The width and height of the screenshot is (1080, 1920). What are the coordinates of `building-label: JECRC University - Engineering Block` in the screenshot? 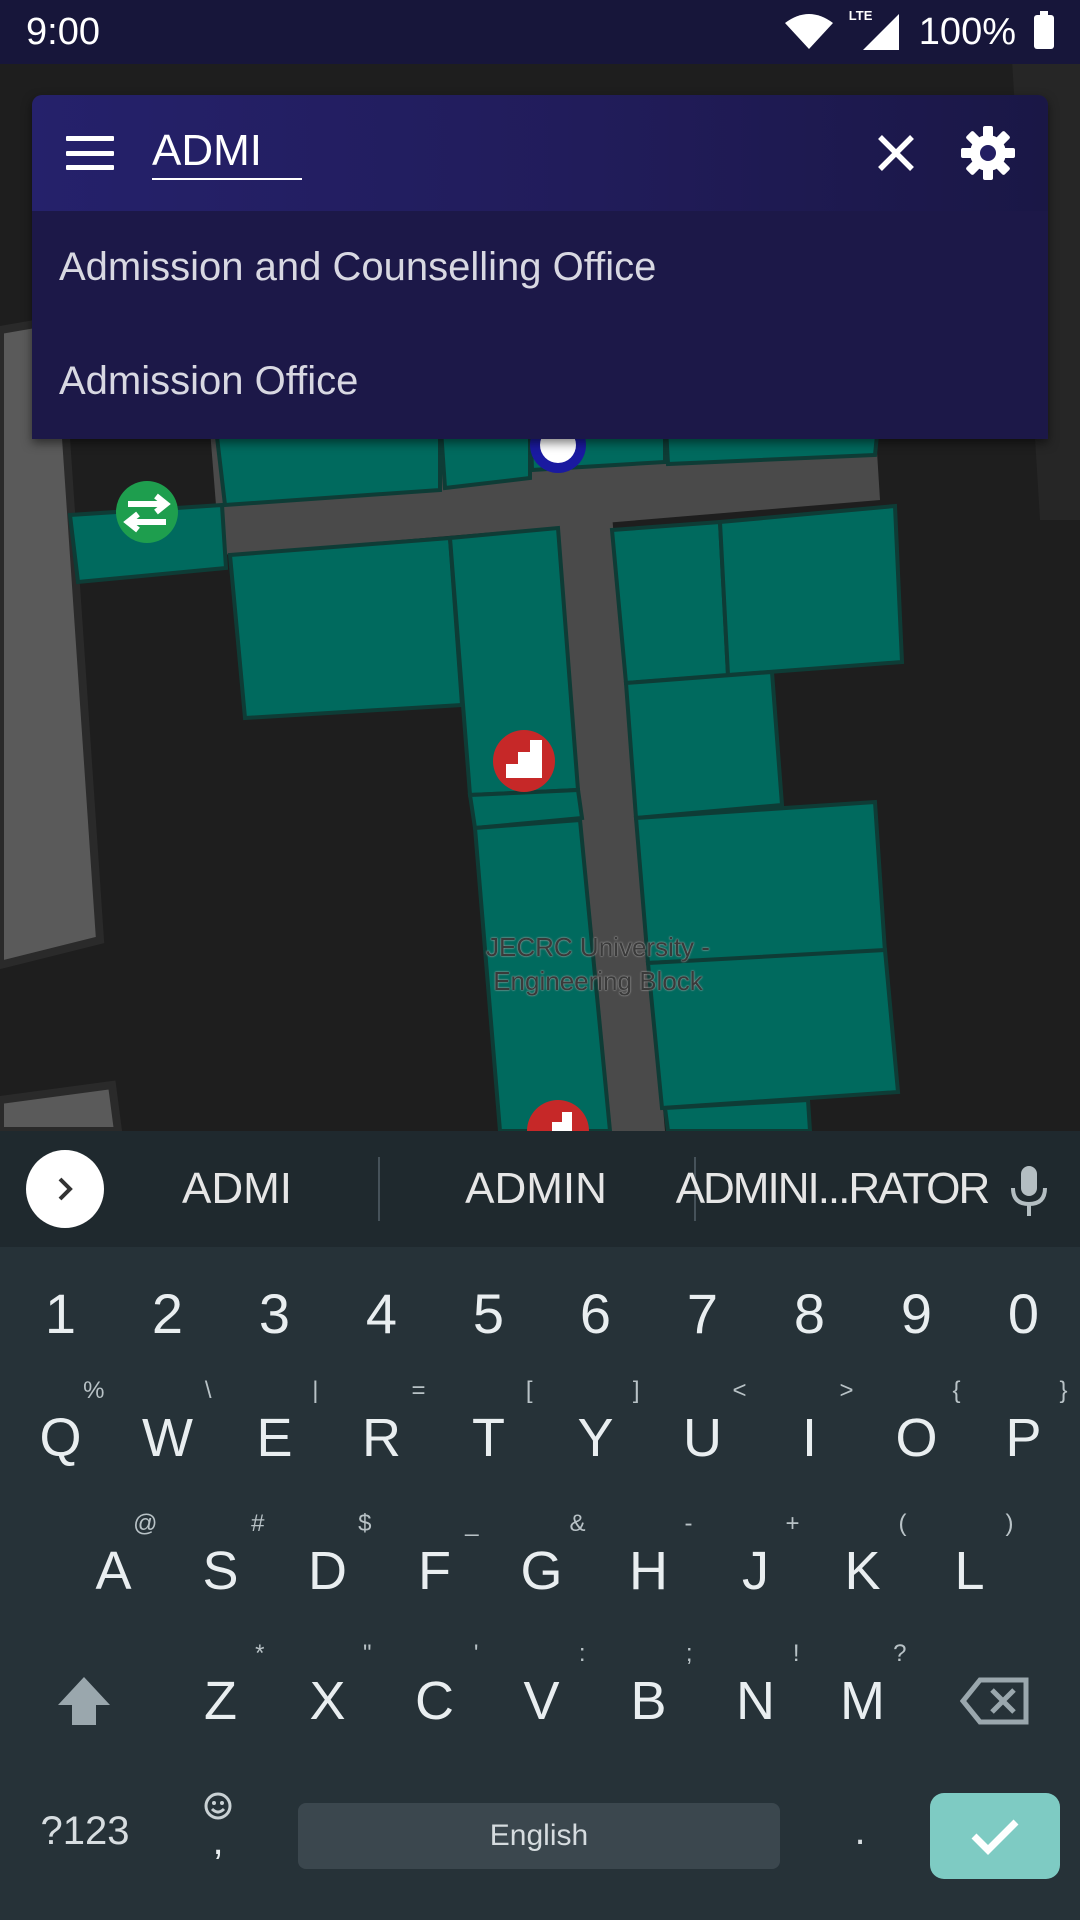 It's located at (598, 964).